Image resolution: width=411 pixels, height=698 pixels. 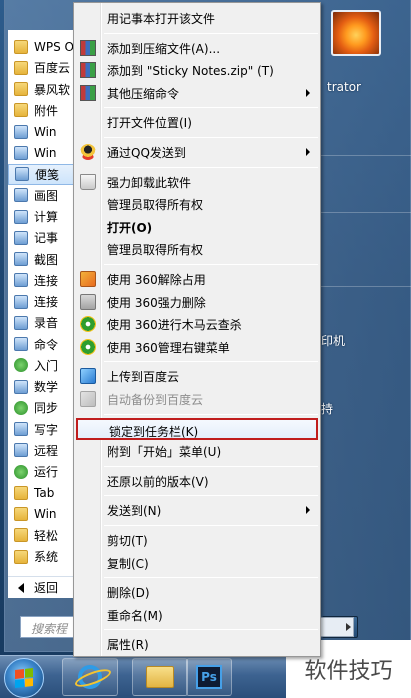 What do you see at coordinates (24, 678) in the screenshot?
I see `start-button` at bounding box center [24, 678].